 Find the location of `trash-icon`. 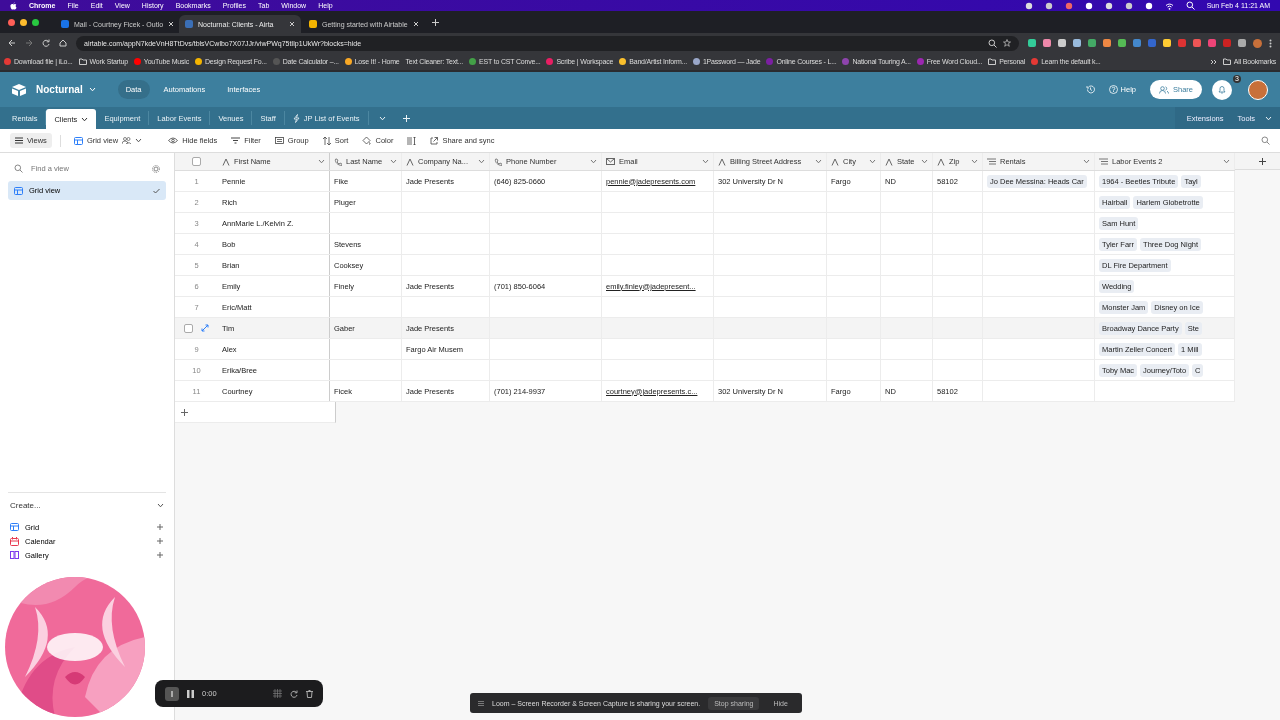

trash-icon is located at coordinates (309, 693).